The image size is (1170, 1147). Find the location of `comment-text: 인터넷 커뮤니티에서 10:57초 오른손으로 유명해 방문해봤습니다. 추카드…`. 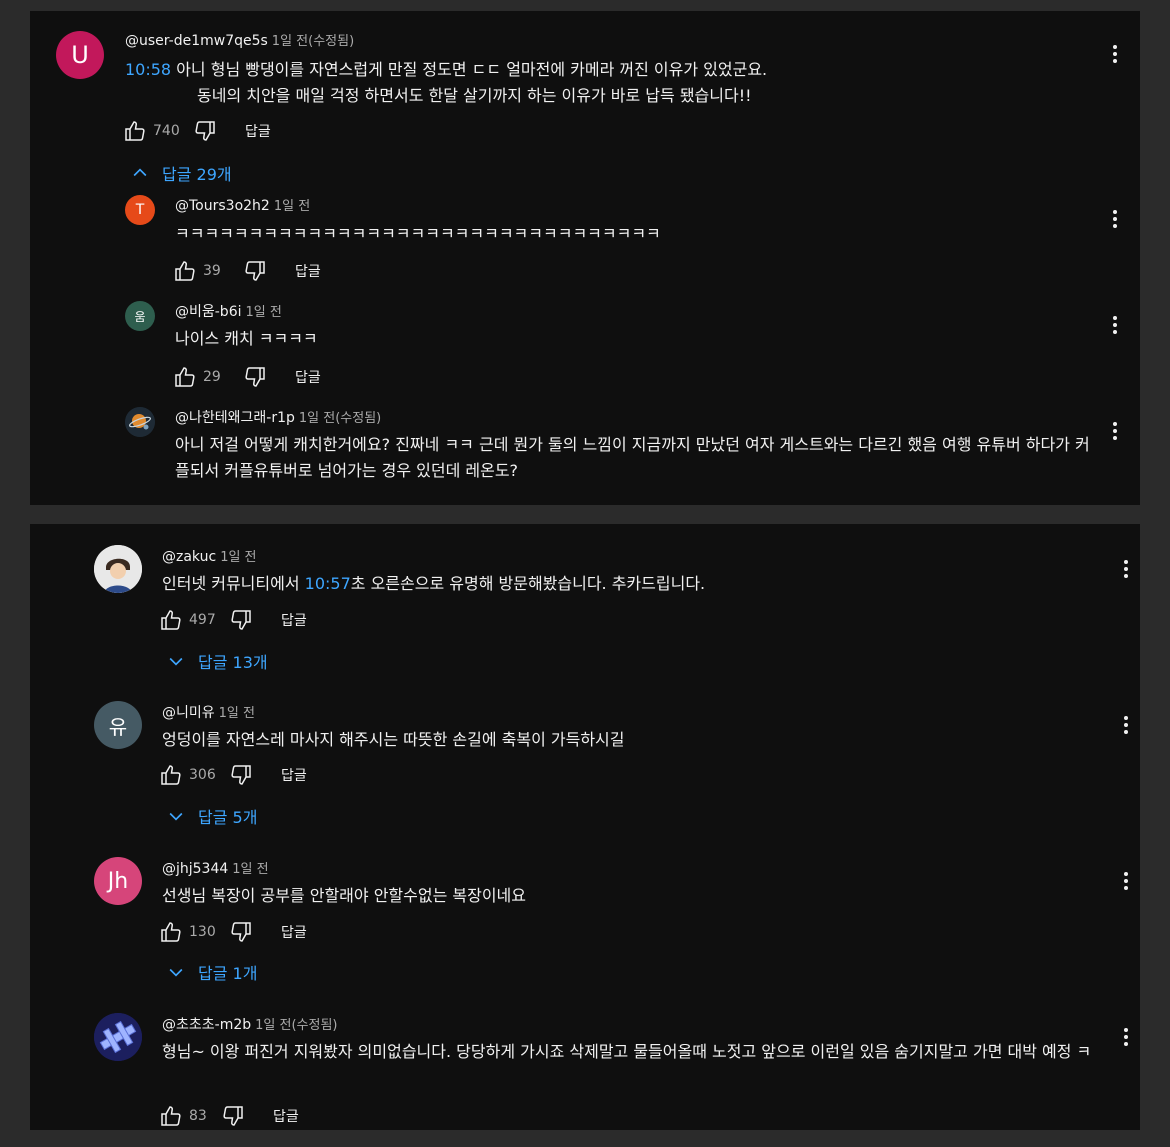

comment-text: 인터넷 커뮤니티에서 10:57초 오른손으로 유명해 방문해봤습니다. 추카드… is located at coordinates (434, 583).